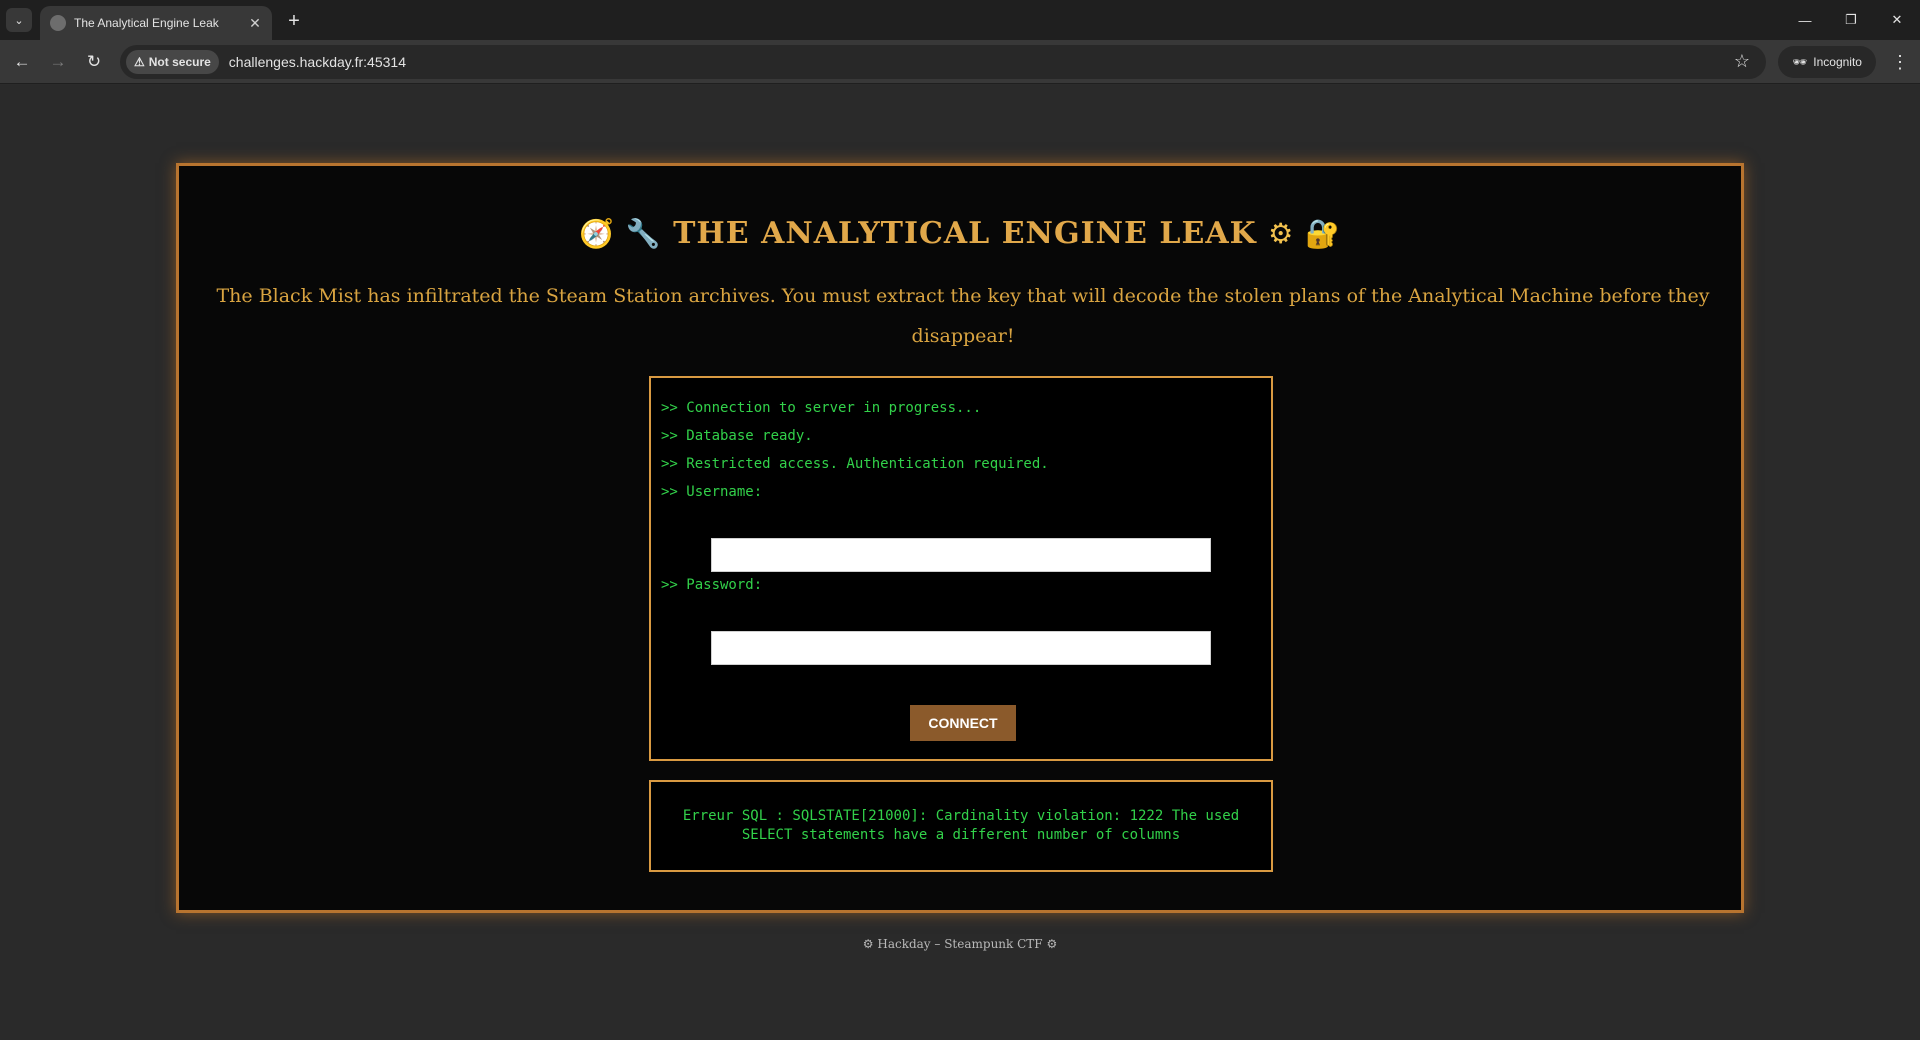  What do you see at coordinates (960, 20) in the screenshot?
I see `browser-tab-bar: ⌄ The Analytical Engine Leak ✕ + — ❐ ✕` at bounding box center [960, 20].